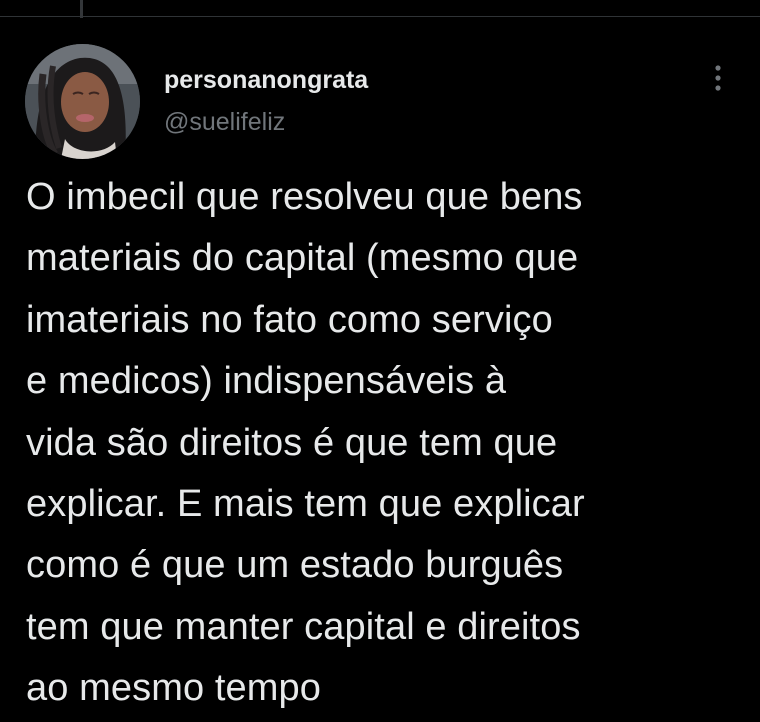  Describe the element at coordinates (81, 9) in the screenshot. I see `thread-connector-line` at that location.